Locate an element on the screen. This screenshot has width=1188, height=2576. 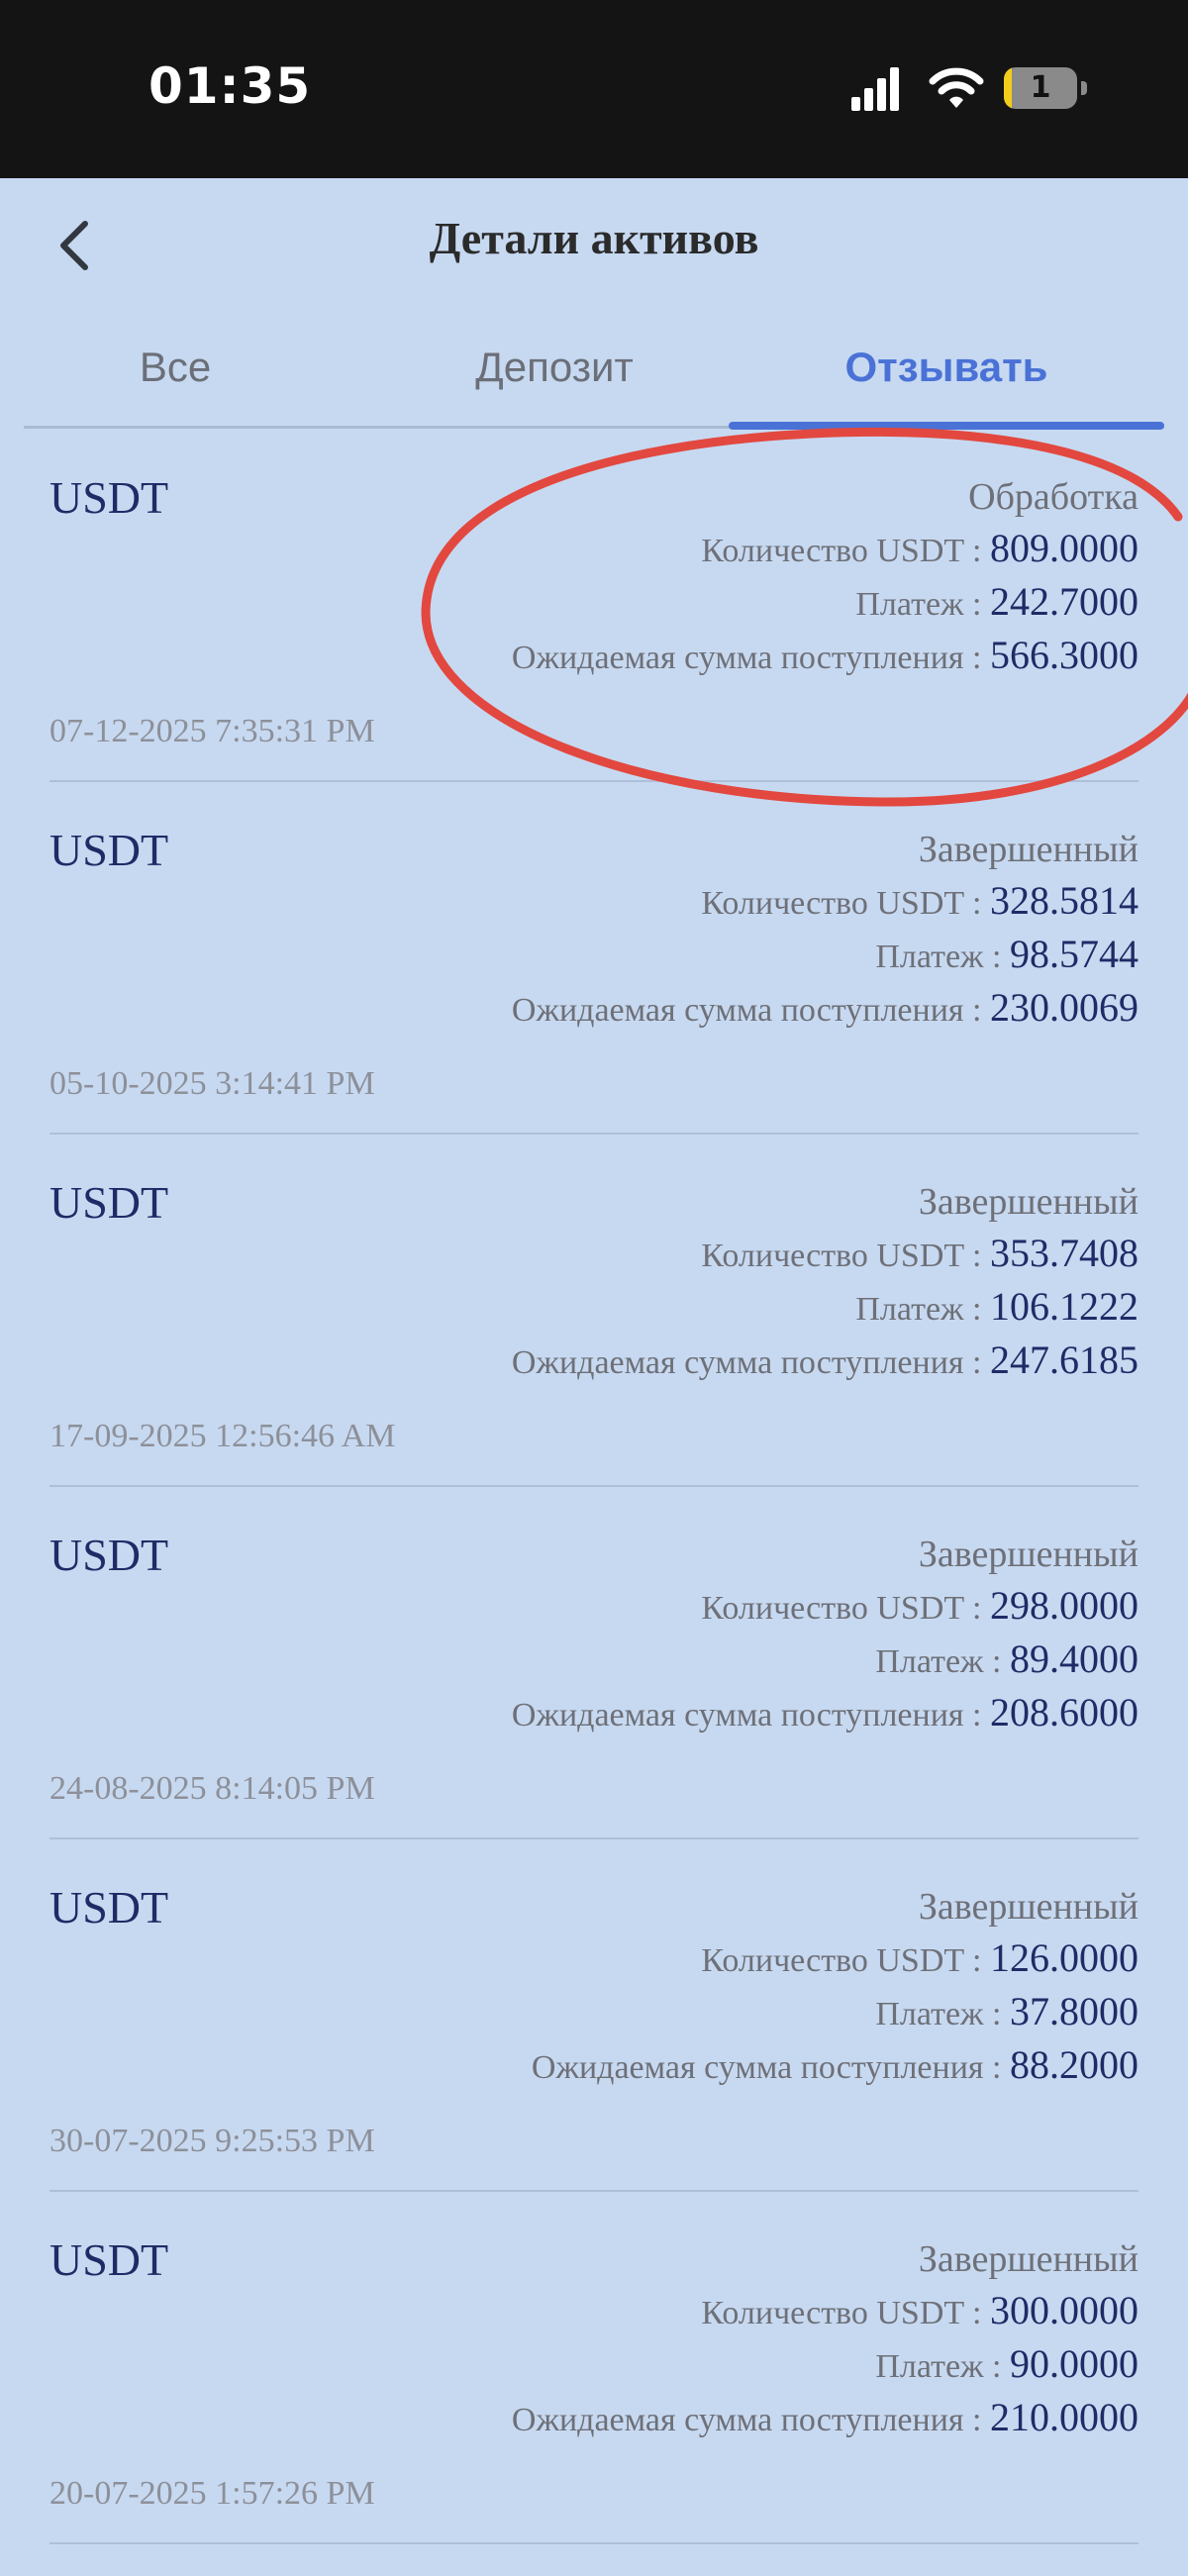
expected-value: 88.2000 is located at coordinates (1074, 2065).